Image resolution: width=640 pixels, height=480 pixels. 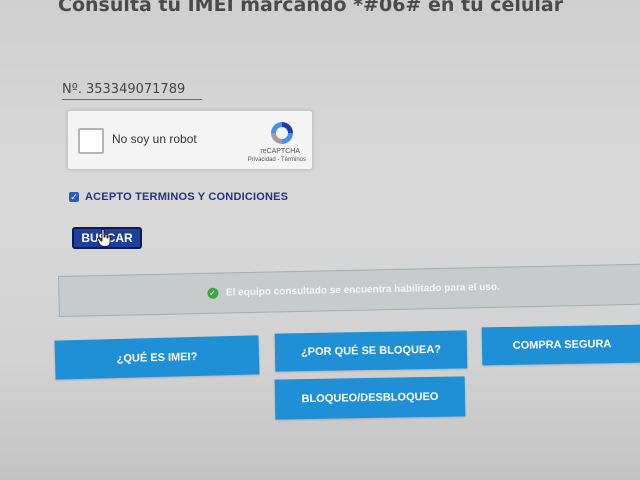 What do you see at coordinates (135, 89) in the screenshot?
I see `imei-value: 353349071789` at bounding box center [135, 89].